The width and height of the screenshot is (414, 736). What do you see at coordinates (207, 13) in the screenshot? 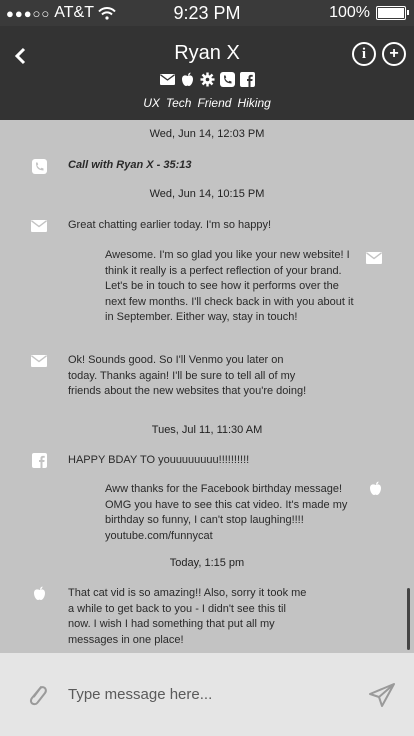
I see `status-bar: ●●●○○ AT&T 9:23 PM 100%` at bounding box center [207, 13].